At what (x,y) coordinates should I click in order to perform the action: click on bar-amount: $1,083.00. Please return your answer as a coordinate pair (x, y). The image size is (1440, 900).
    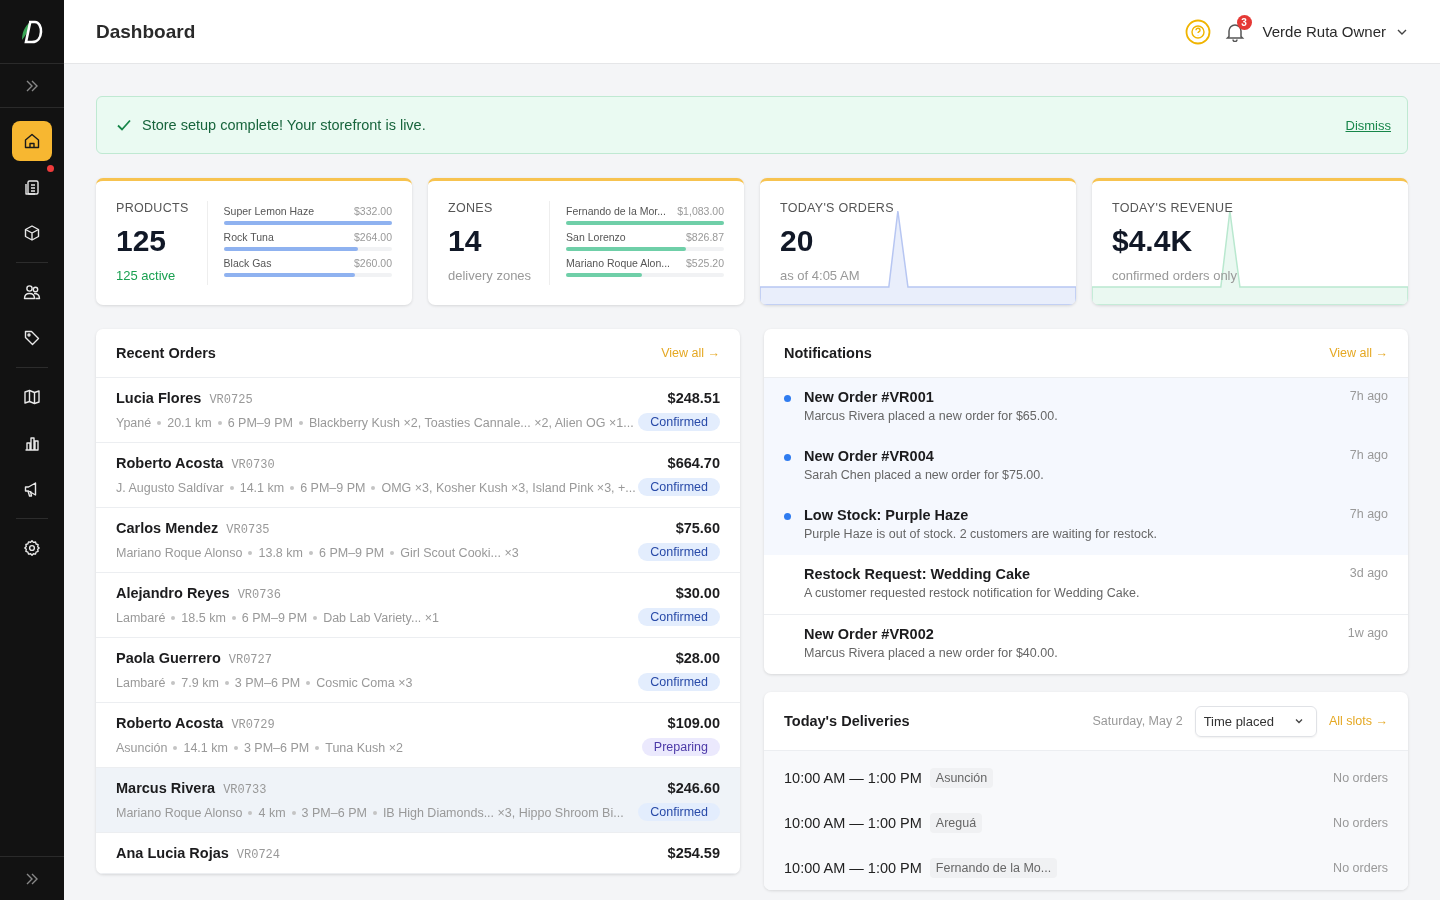
    Looking at the image, I should click on (700, 211).